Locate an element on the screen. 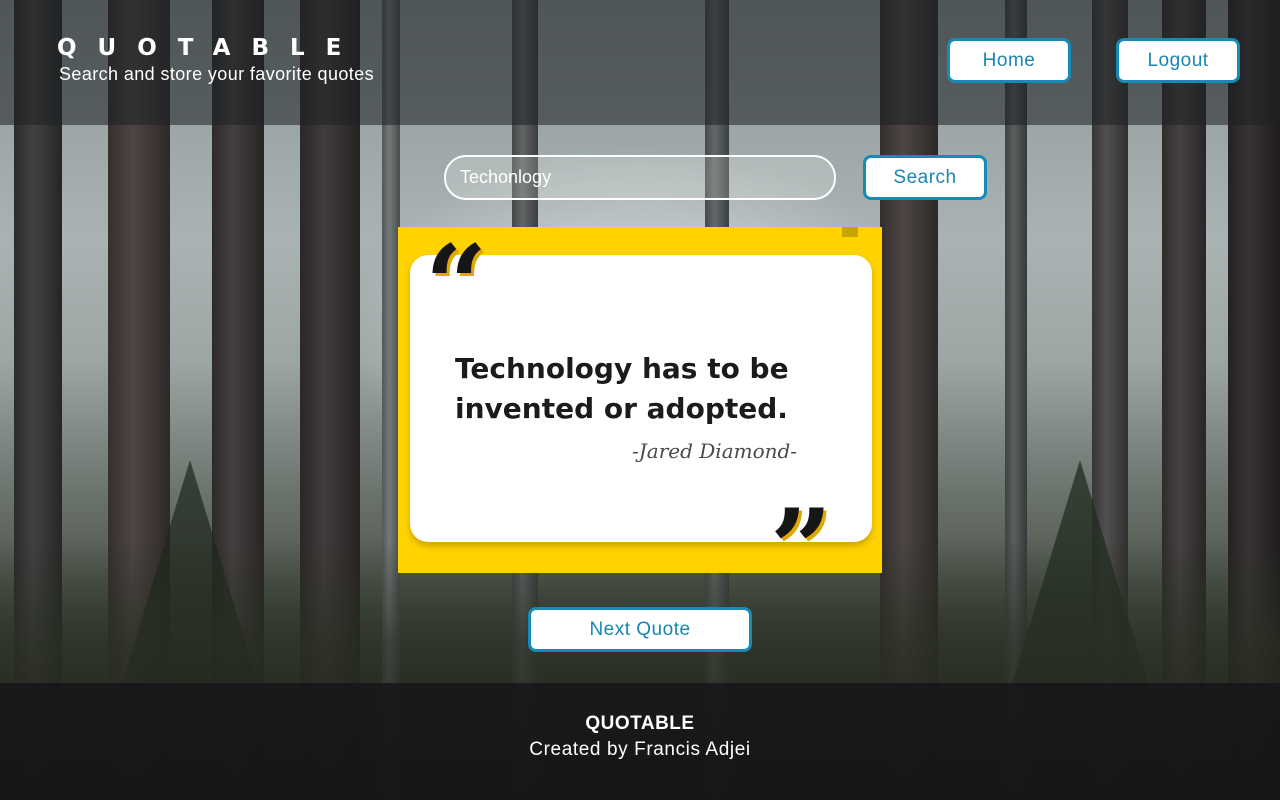 Image resolution: width=1280 pixels, height=800 pixels. corner-mark is located at coordinates (850, 232).